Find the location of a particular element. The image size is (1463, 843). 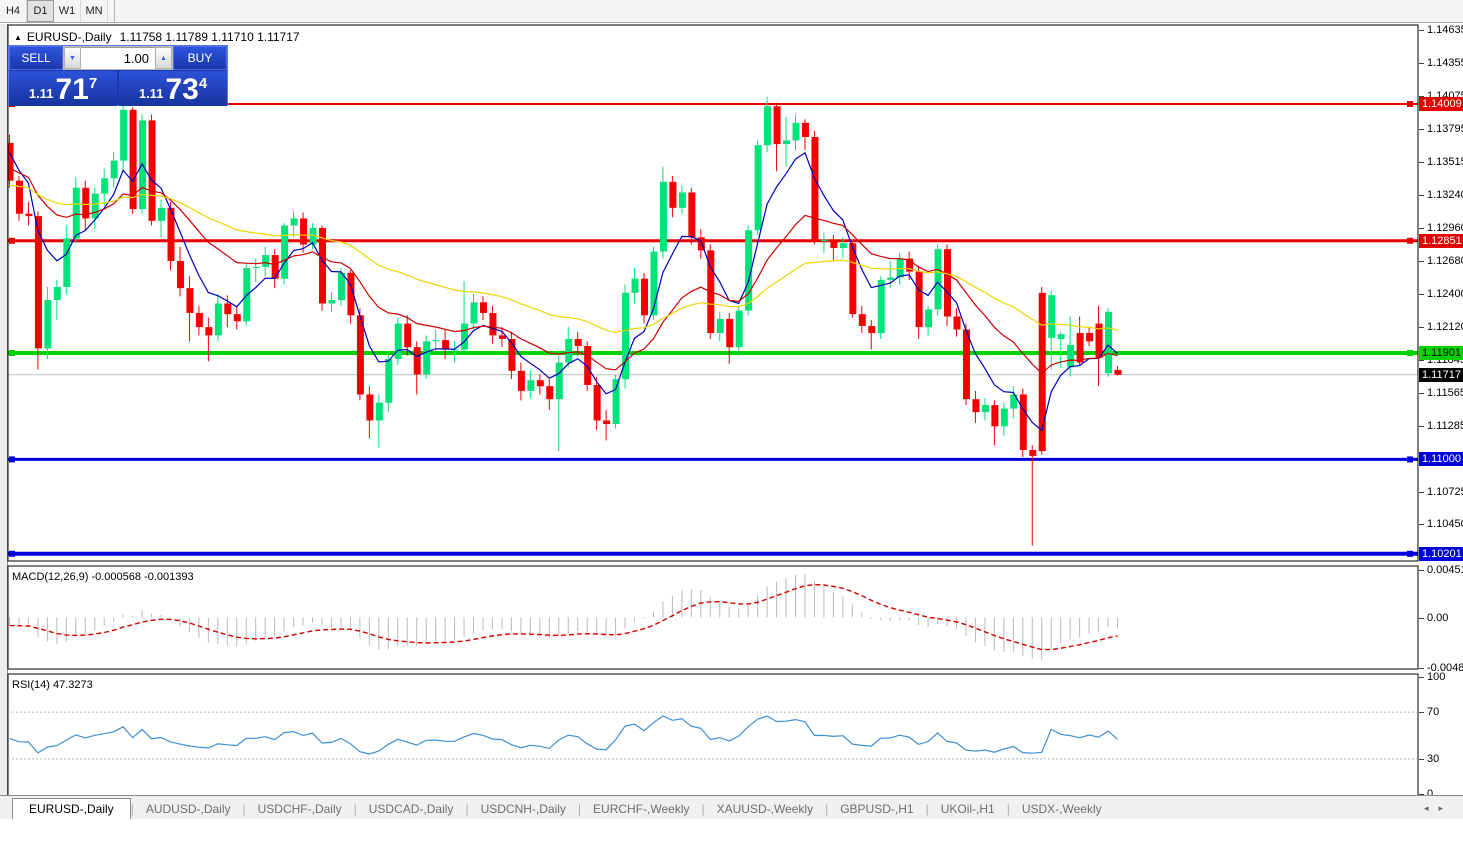

chart-tab-audusd-daily: AUDUSD-,Daily is located at coordinates (188, 809).